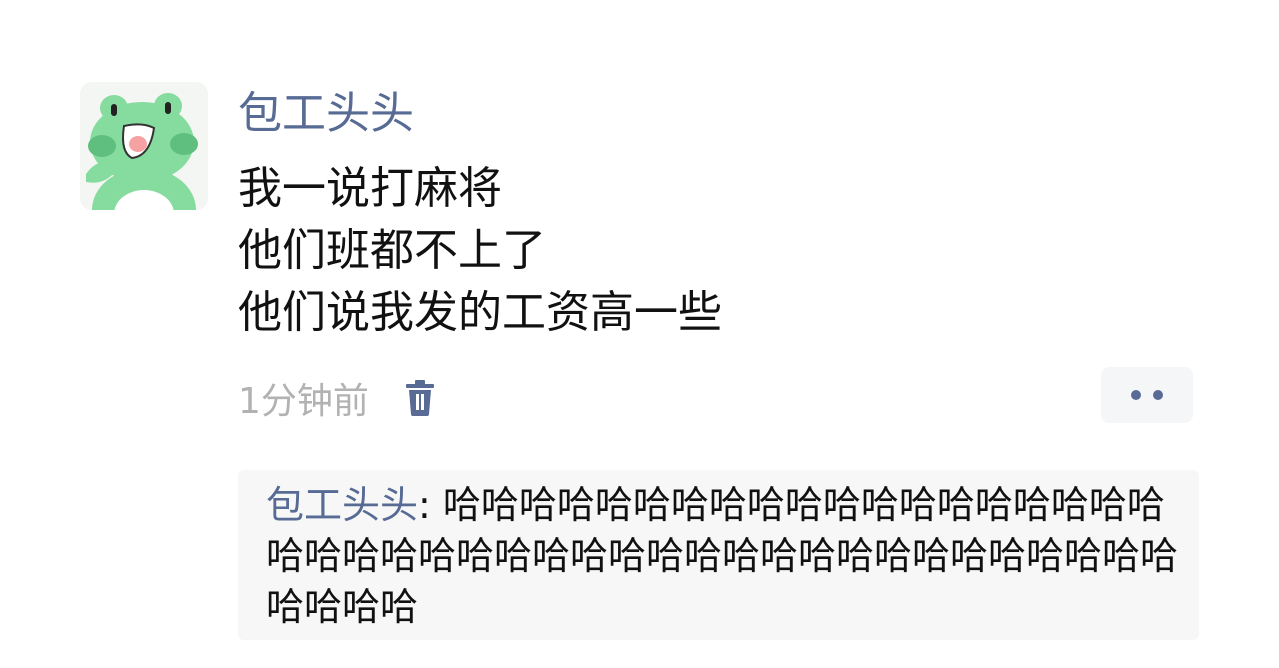  I want to click on post-content-line: 他们说我发的工资高一些, so click(480, 312).